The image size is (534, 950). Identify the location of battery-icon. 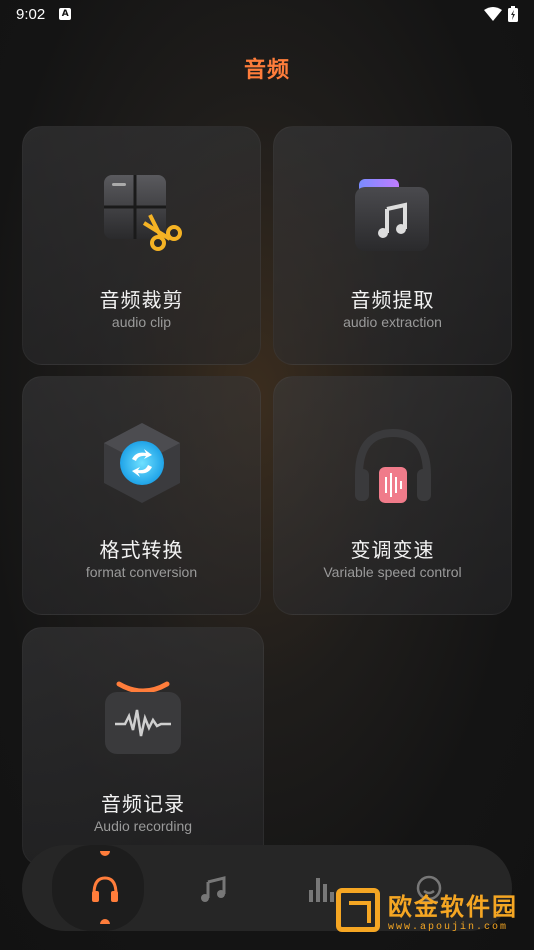
(513, 14).